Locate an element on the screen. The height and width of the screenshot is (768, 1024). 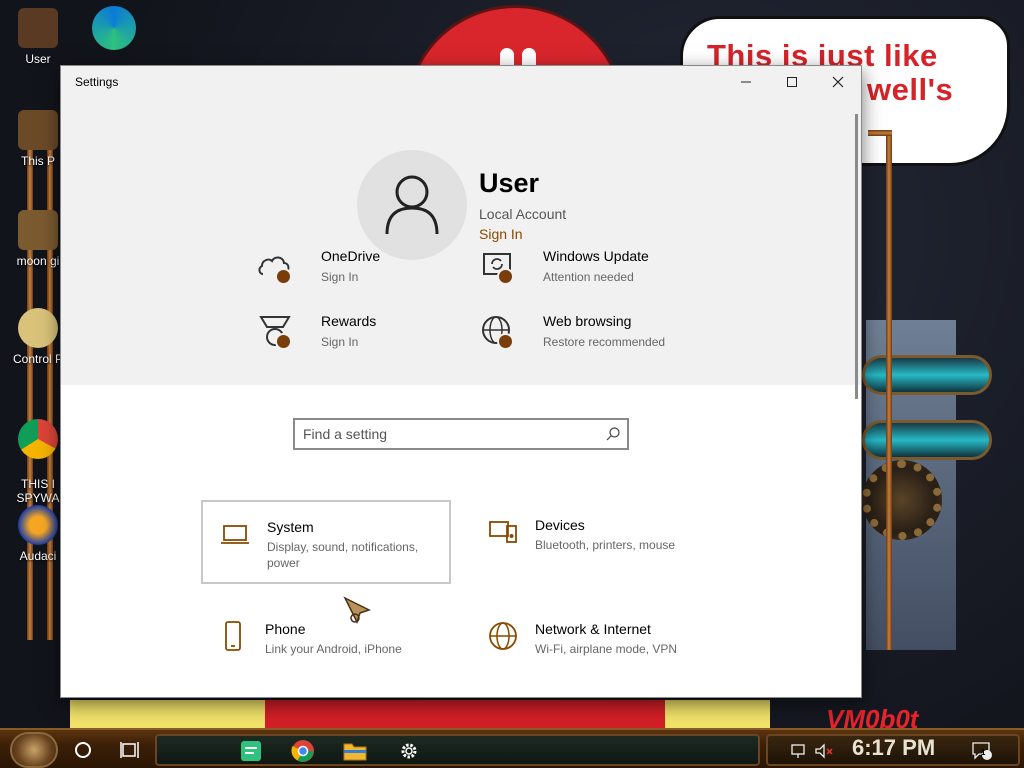
maximize-icon is located at coordinates (792, 82).